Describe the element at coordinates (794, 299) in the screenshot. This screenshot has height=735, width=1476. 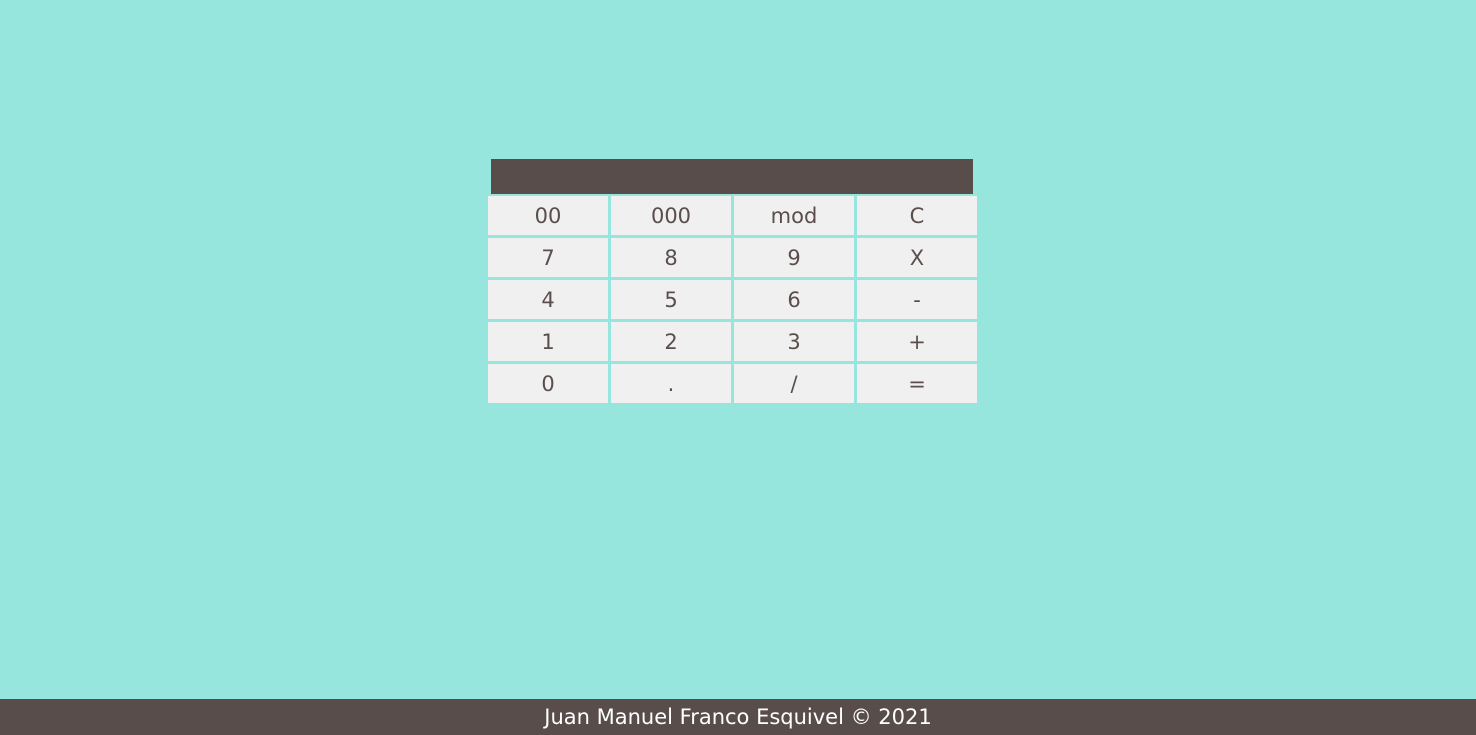
I see `key-6: 6` at that location.